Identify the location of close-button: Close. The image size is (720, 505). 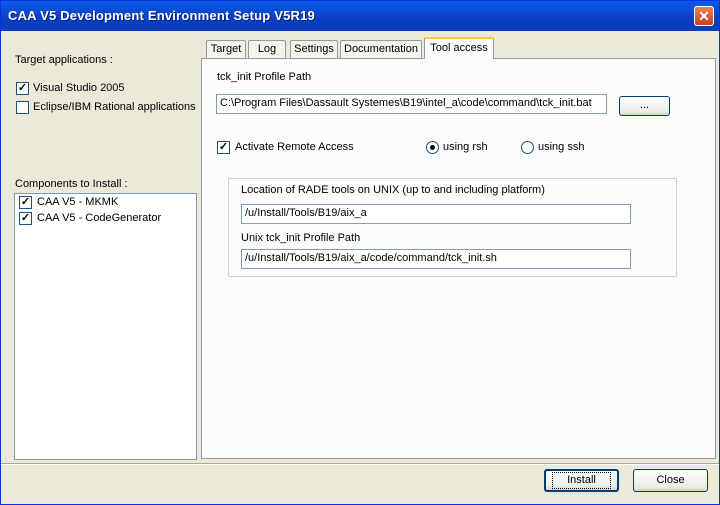
(670, 480).